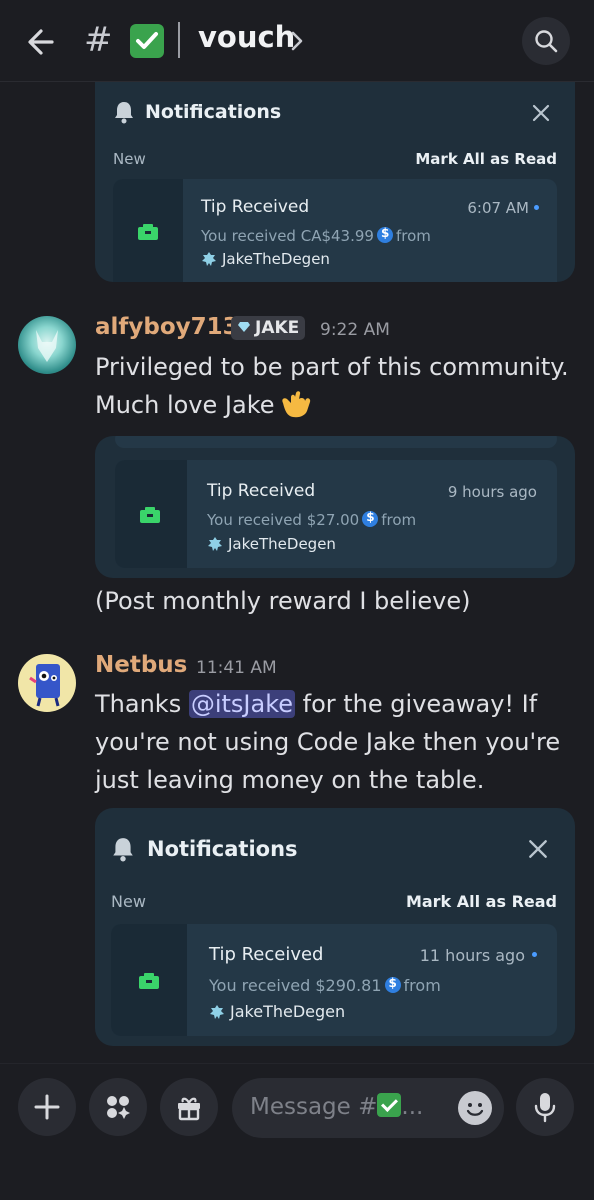 The height and width of the screenshot is (1200, 594). What do you see at coordinates (242, 704) in the screenshot?
I see `user-mention: @itsJake` at bounding box center [242, 704].